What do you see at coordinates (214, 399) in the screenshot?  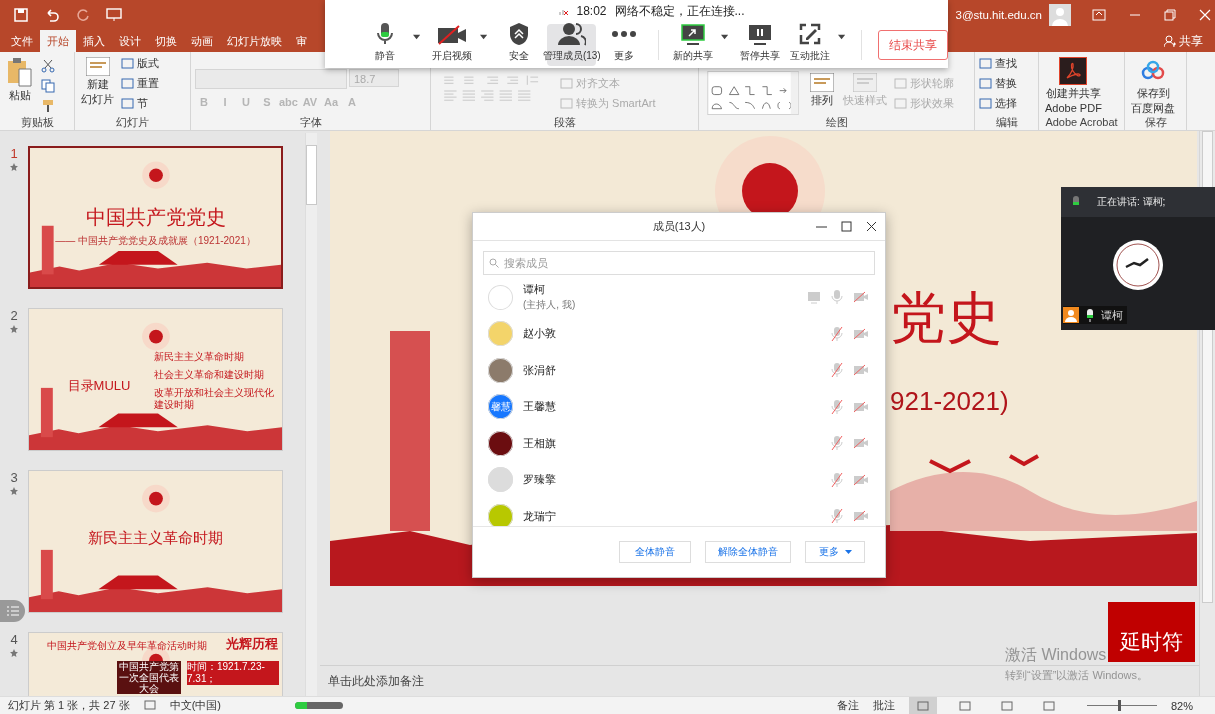 I see `contents-item: 改革开放和社会主义现代化建设时期` at bounding box center [214, 399].